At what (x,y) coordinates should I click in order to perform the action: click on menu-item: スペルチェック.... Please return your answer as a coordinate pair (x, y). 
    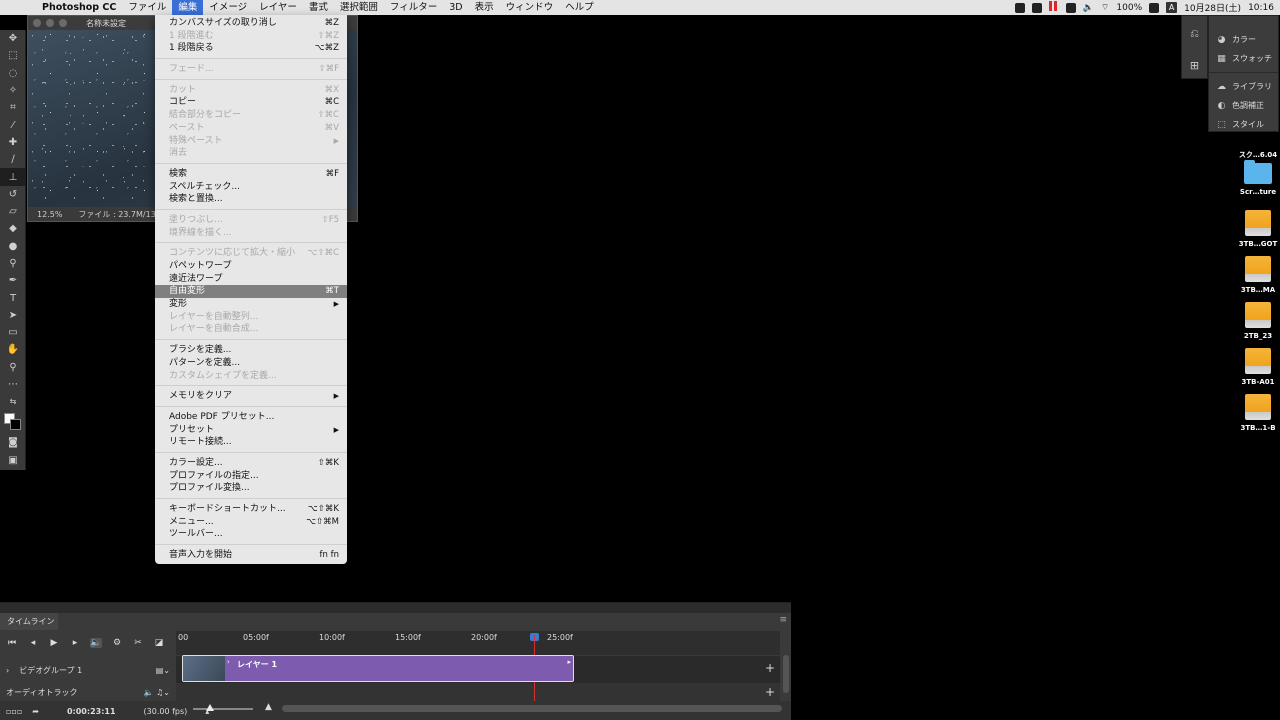
    Looking at the image, I should click on (251, 187).